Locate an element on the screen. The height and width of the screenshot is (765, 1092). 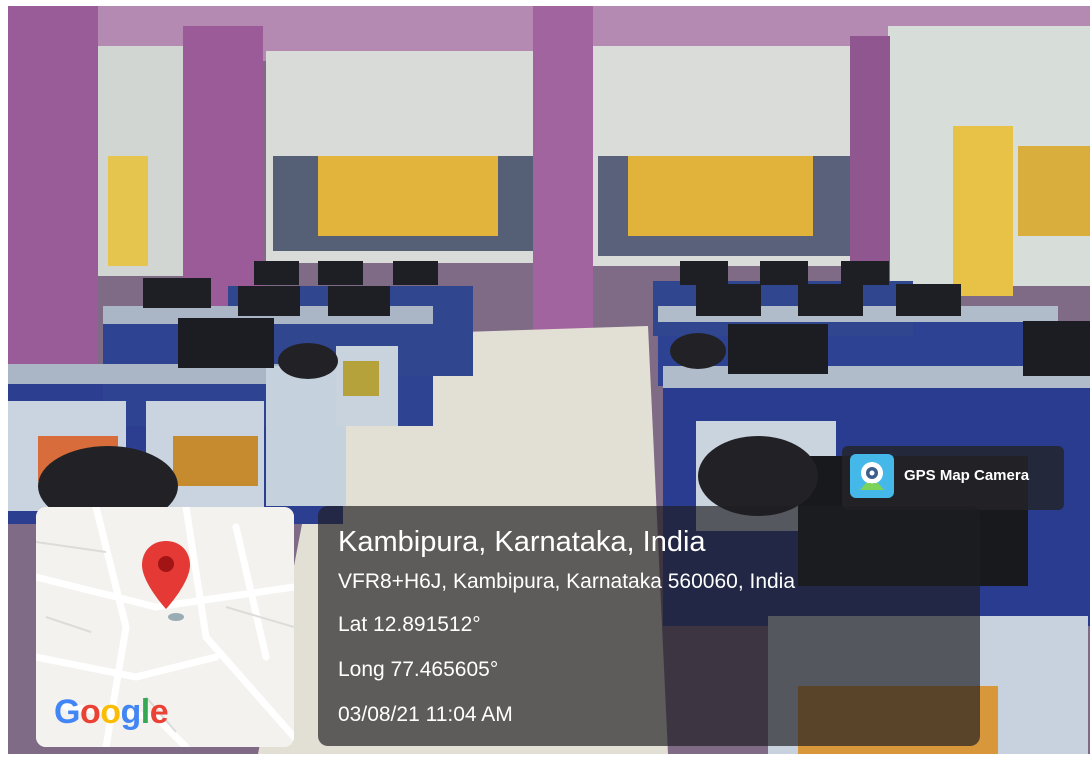
camera-pin-icon is located at coordinates (872, 476).